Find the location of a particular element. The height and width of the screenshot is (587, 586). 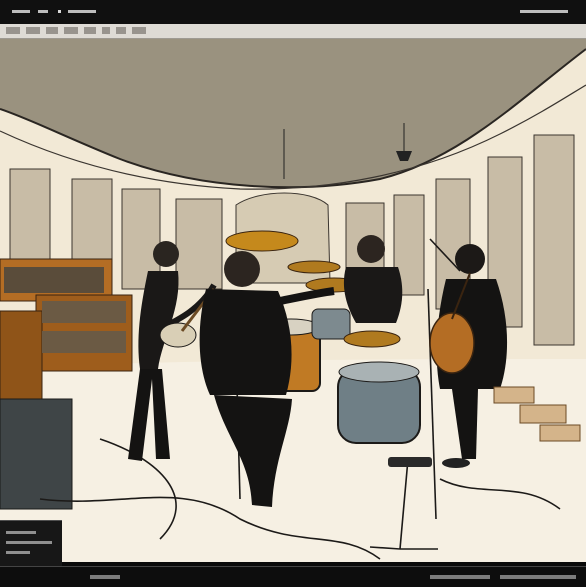

window-icon is located at coordinates (139, 30).